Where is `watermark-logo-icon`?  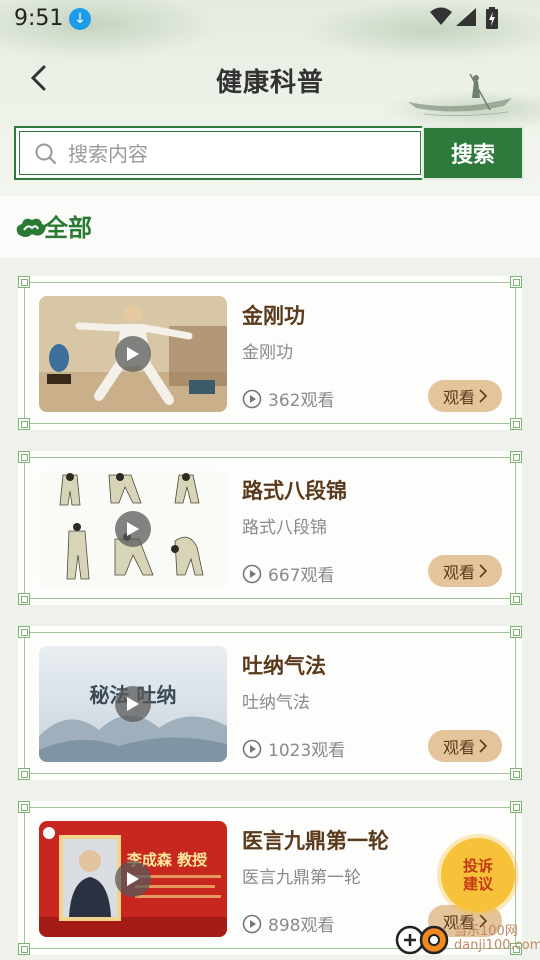 watermark-logo-icon is located at coordinates (422, 940).